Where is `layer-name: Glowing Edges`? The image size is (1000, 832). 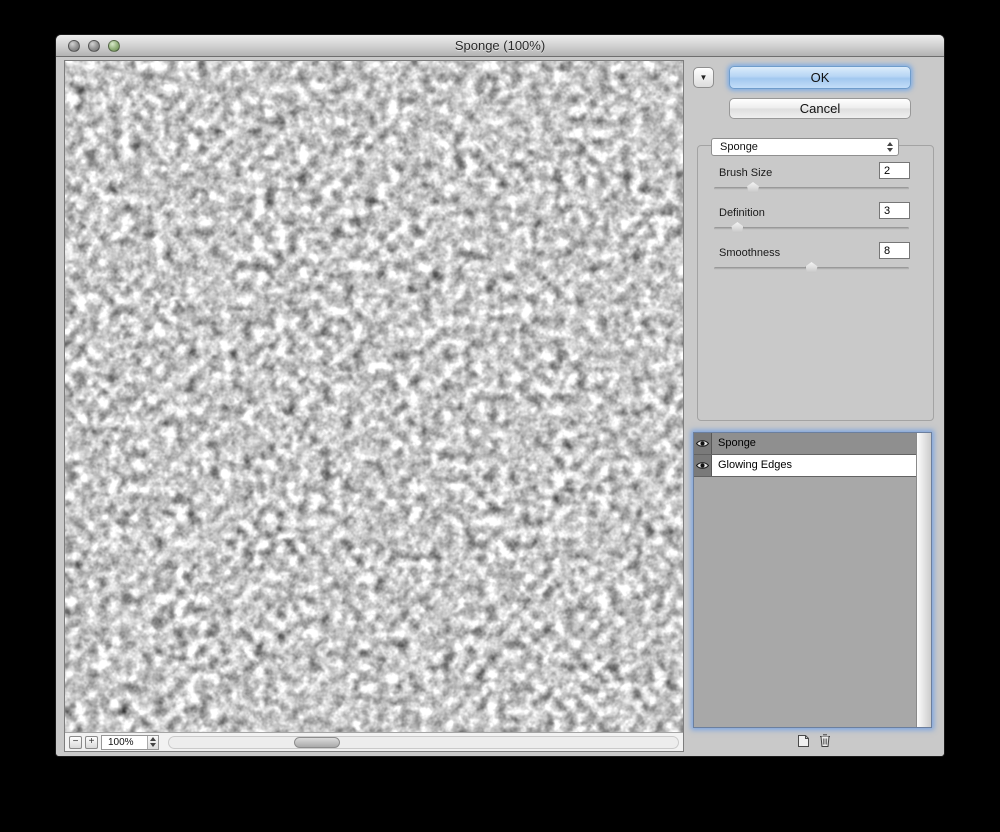
layer-name: Glowing Edges is located at coordinates (814, 465).